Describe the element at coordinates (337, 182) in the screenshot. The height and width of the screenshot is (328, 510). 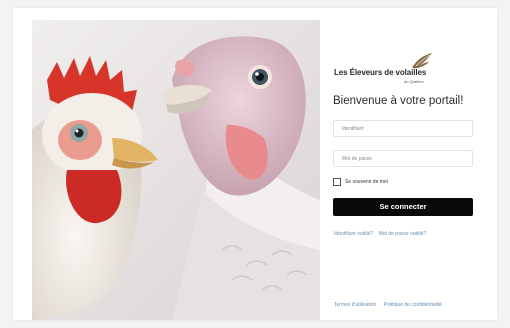
I see `remember-me-checkbox` at that location.